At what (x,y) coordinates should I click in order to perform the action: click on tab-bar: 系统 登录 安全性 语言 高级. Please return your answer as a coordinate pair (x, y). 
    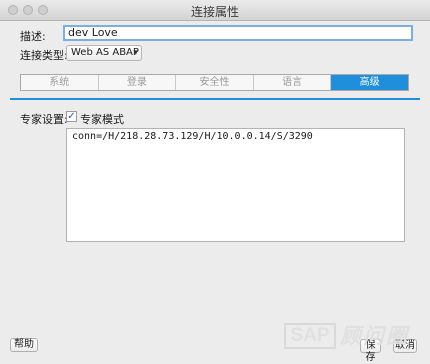
    Looking at the image, I should click on (214, 82).